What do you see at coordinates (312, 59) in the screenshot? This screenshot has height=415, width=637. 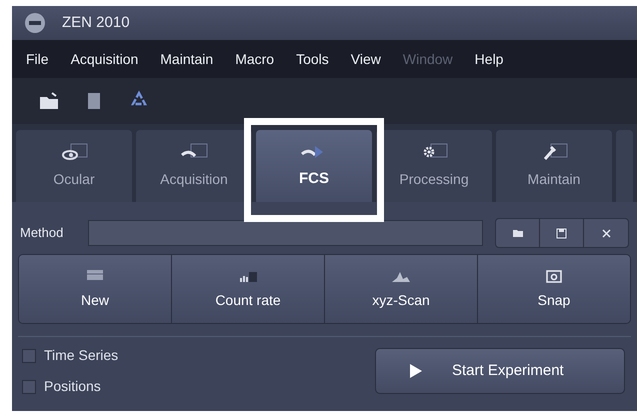 I see `menu-item: Tools` at bounding box center [312, 59].